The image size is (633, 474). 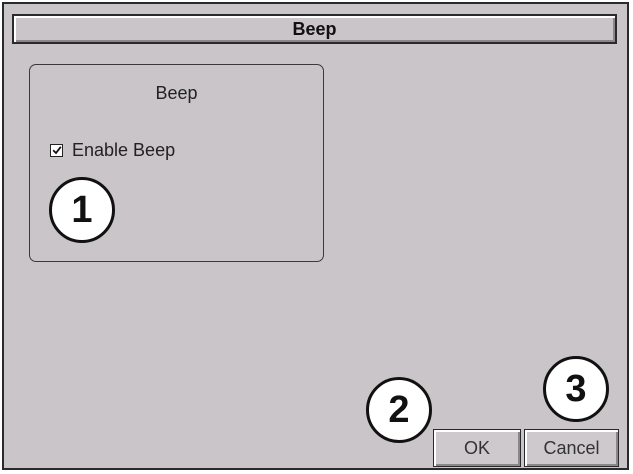 I want to click on window-title: Beep, so click(x=314, y=29).